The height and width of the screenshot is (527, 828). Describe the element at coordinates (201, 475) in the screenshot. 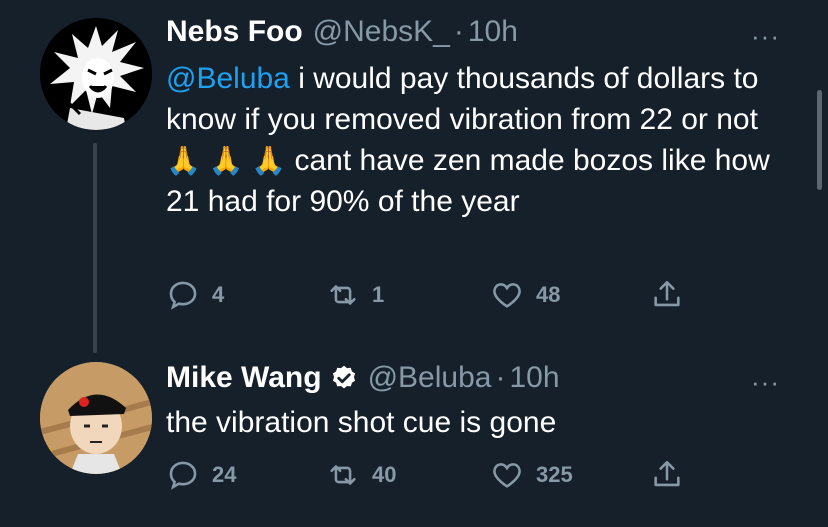

I see `reply-button: 24` at that location.